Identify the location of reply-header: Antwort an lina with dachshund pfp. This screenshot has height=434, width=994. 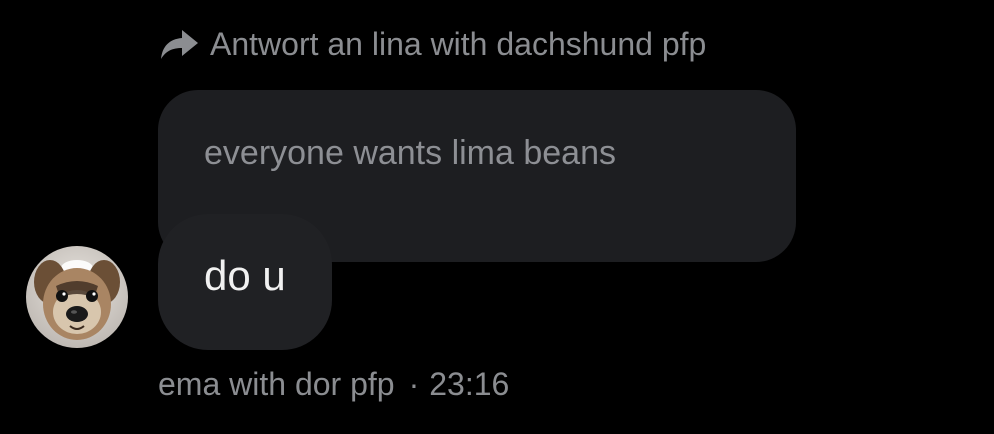
(432, 44).